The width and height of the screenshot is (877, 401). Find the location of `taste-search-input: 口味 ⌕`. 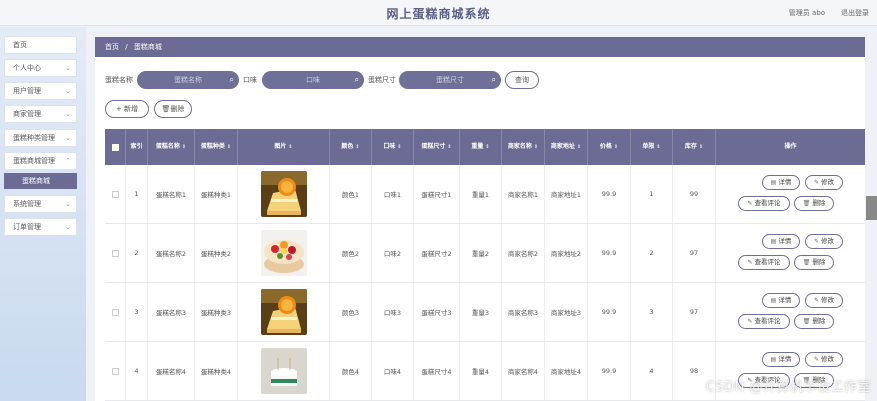

taste-search-input: 口味 ⌕ is located at coordinates (313, 80).